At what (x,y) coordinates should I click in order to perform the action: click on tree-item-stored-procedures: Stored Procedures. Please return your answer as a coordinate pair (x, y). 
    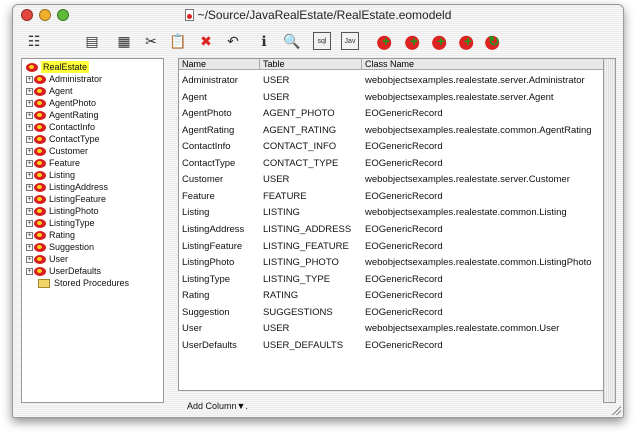
    Looking at the image, I should click on (77, 283).